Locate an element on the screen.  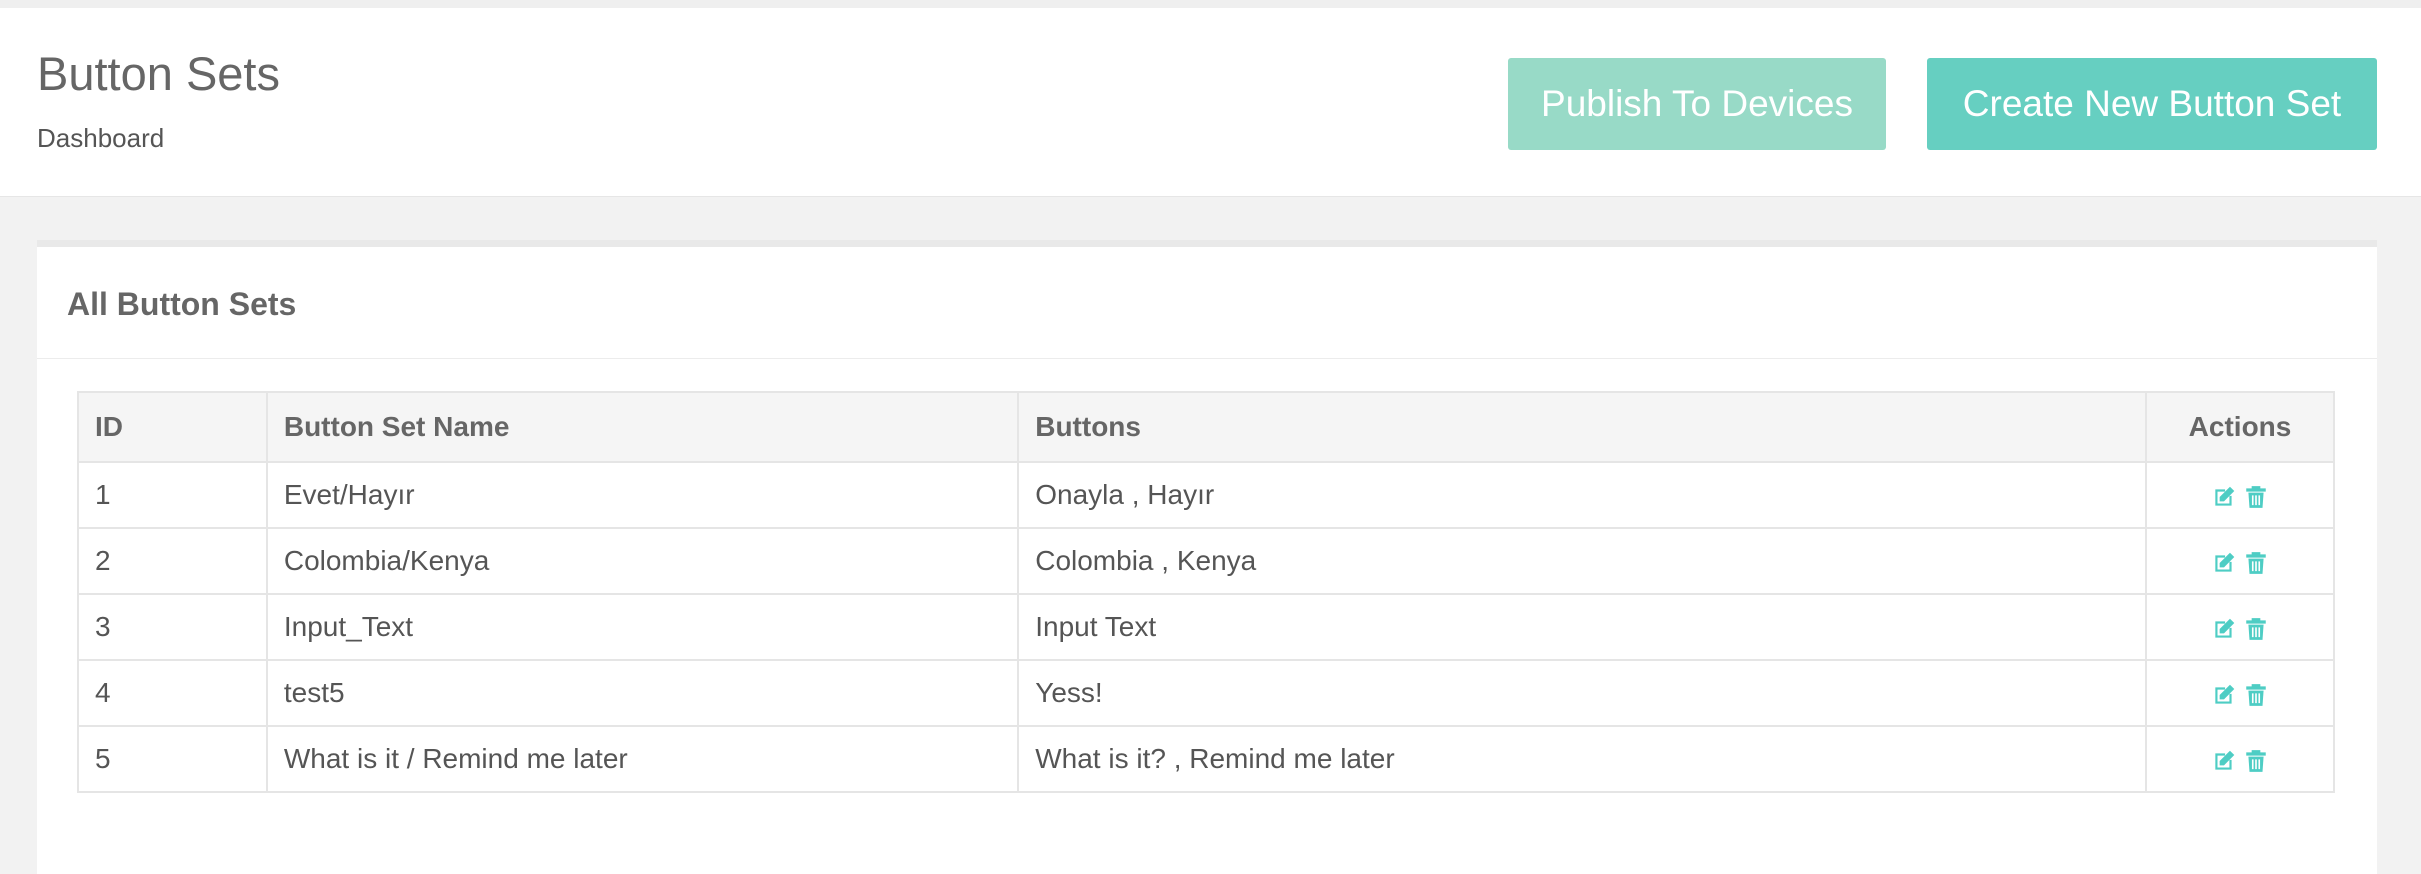
publish-to-devices-button: Publish To Devices is located at coordinates (1697, 104).